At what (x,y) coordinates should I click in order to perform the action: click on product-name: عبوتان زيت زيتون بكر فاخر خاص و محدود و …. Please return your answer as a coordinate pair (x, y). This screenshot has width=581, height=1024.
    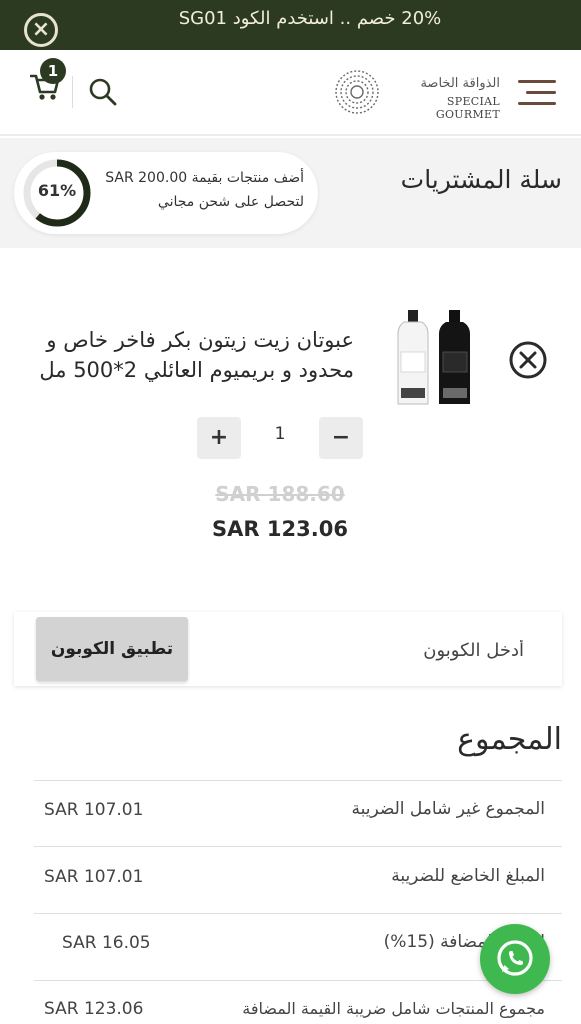
    Looking at the image, I should click on (184, 355).